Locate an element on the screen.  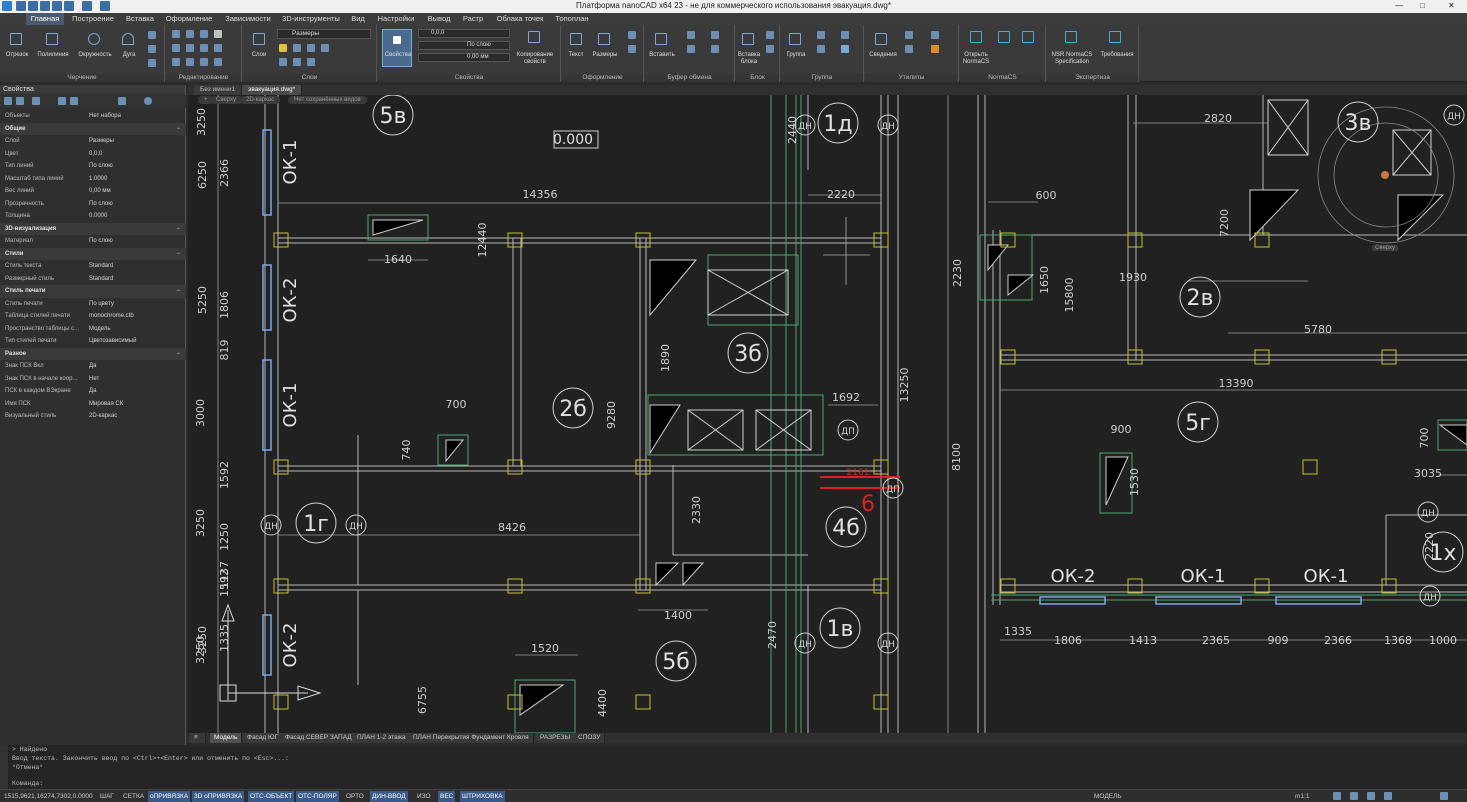
props-row: Визуальный стиль 2D-каркас is located at coordinates (93, 416).